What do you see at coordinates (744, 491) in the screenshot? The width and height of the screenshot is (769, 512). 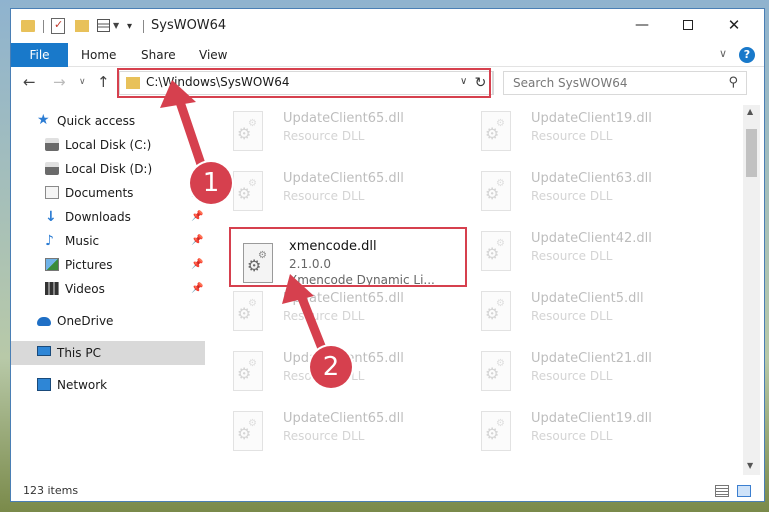 I see `tiles-view-icon` at bounding box center [744, 491].